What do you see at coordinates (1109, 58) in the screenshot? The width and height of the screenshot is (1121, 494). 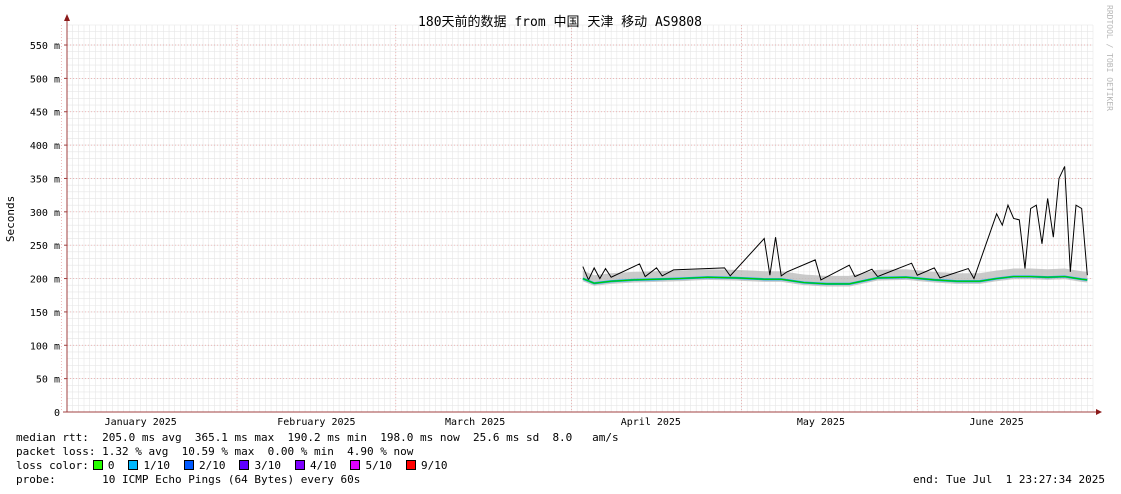 I see `watermark: RRDTOOL / TOBI OETIKER` at bounding box center [1109, 58].